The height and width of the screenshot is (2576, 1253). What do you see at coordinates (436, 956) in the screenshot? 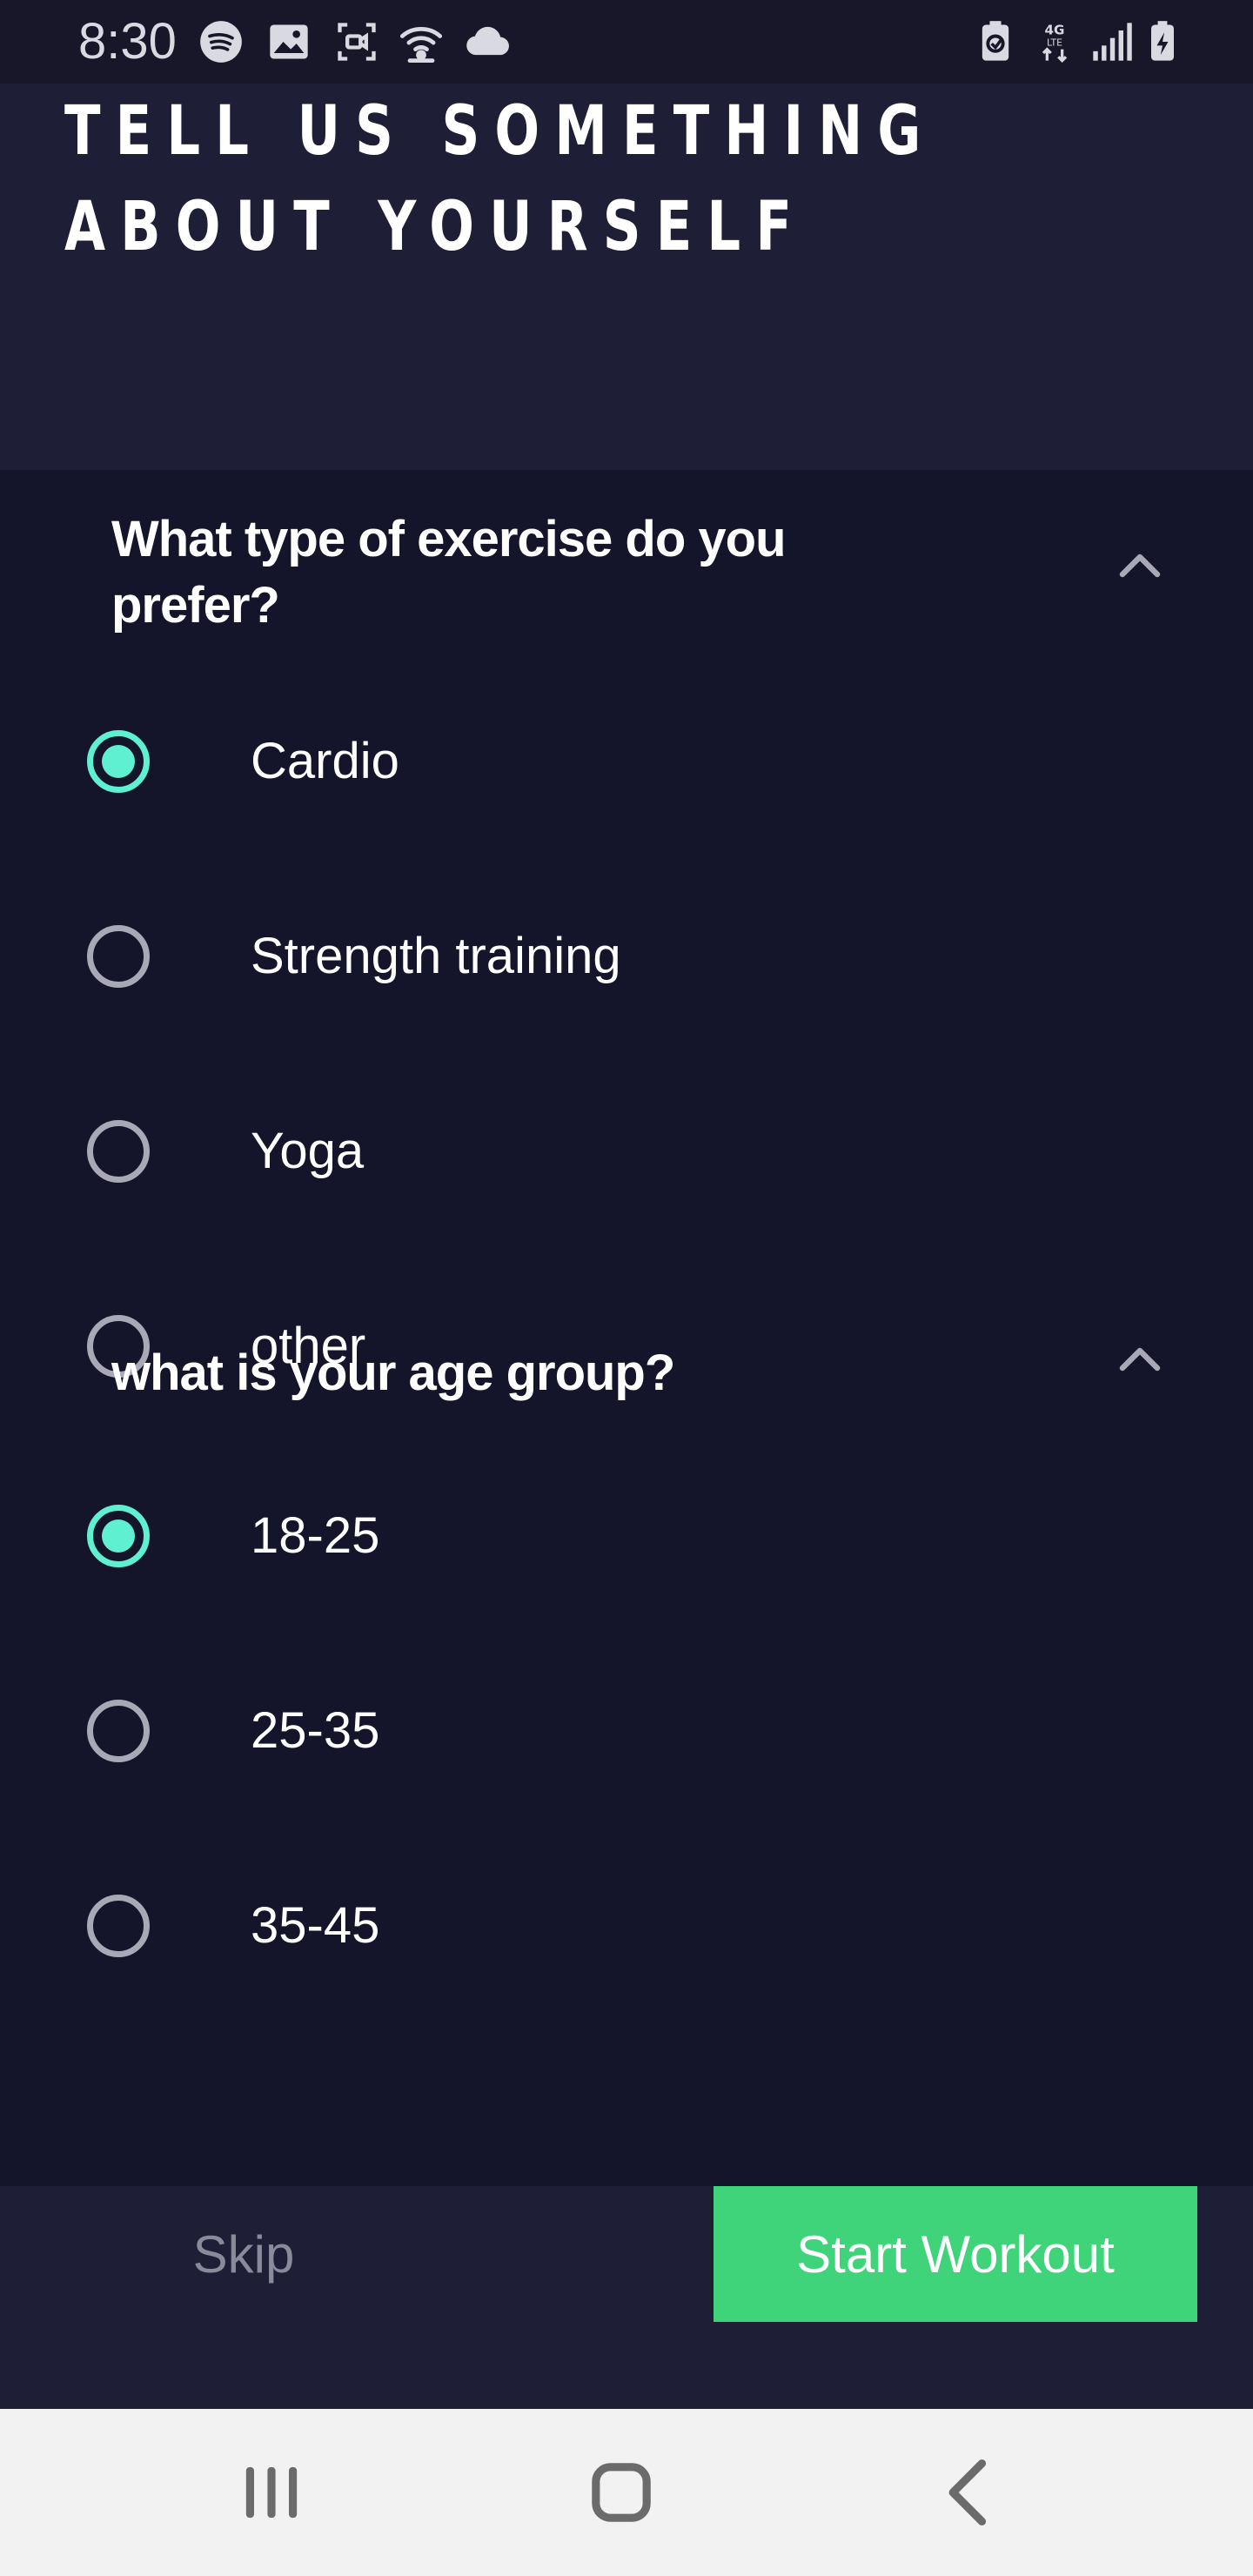
I see `option-label: Strength training` at bounding box center [436, 956].